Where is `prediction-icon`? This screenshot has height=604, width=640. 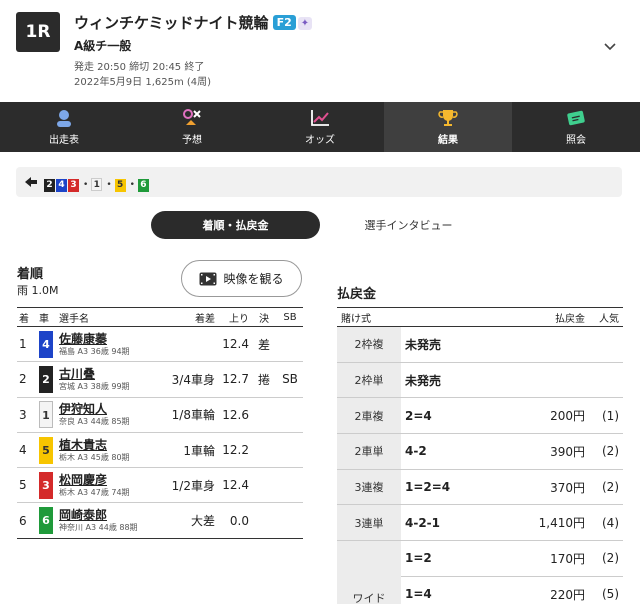 prediction-icon is located at coordinates (192, 117).